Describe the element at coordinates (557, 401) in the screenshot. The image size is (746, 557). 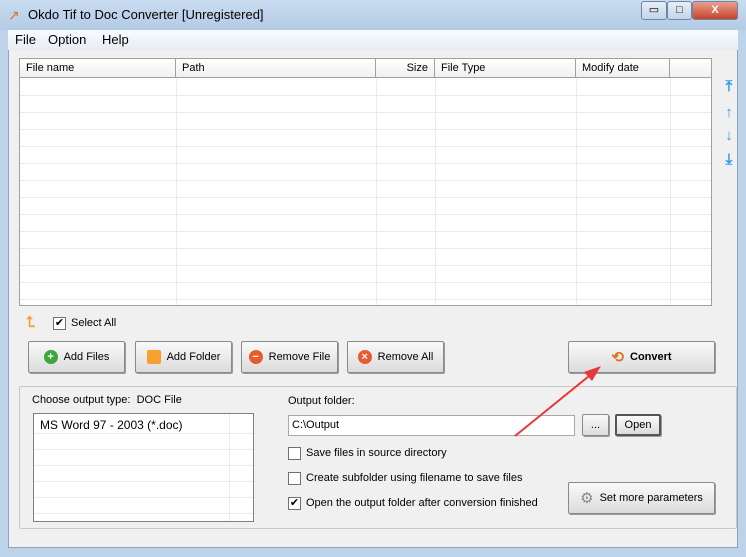
I see `annotation-arrow` at that location.